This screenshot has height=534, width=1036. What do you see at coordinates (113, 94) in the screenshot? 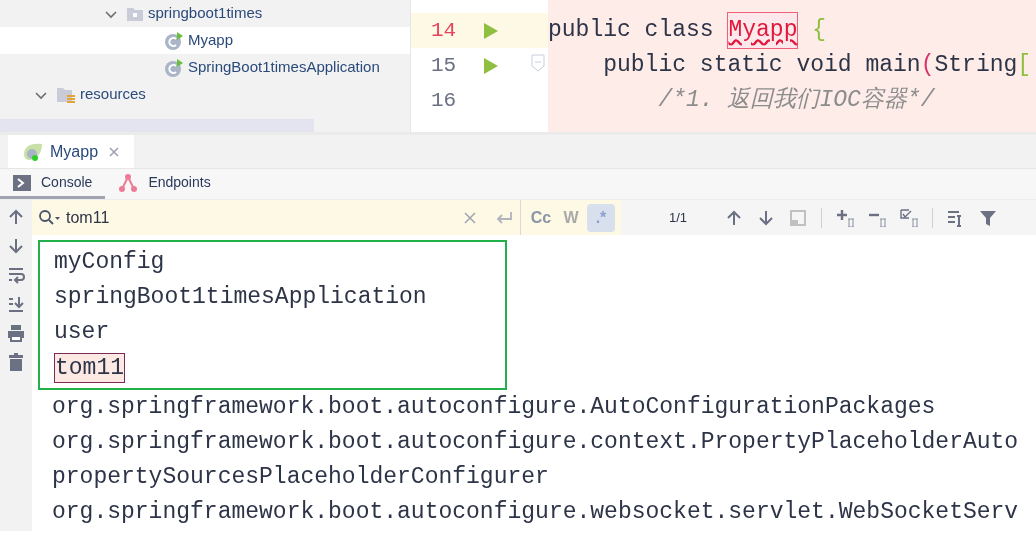
I see `tree-item-label: resources` at bounding box center [113, 94].